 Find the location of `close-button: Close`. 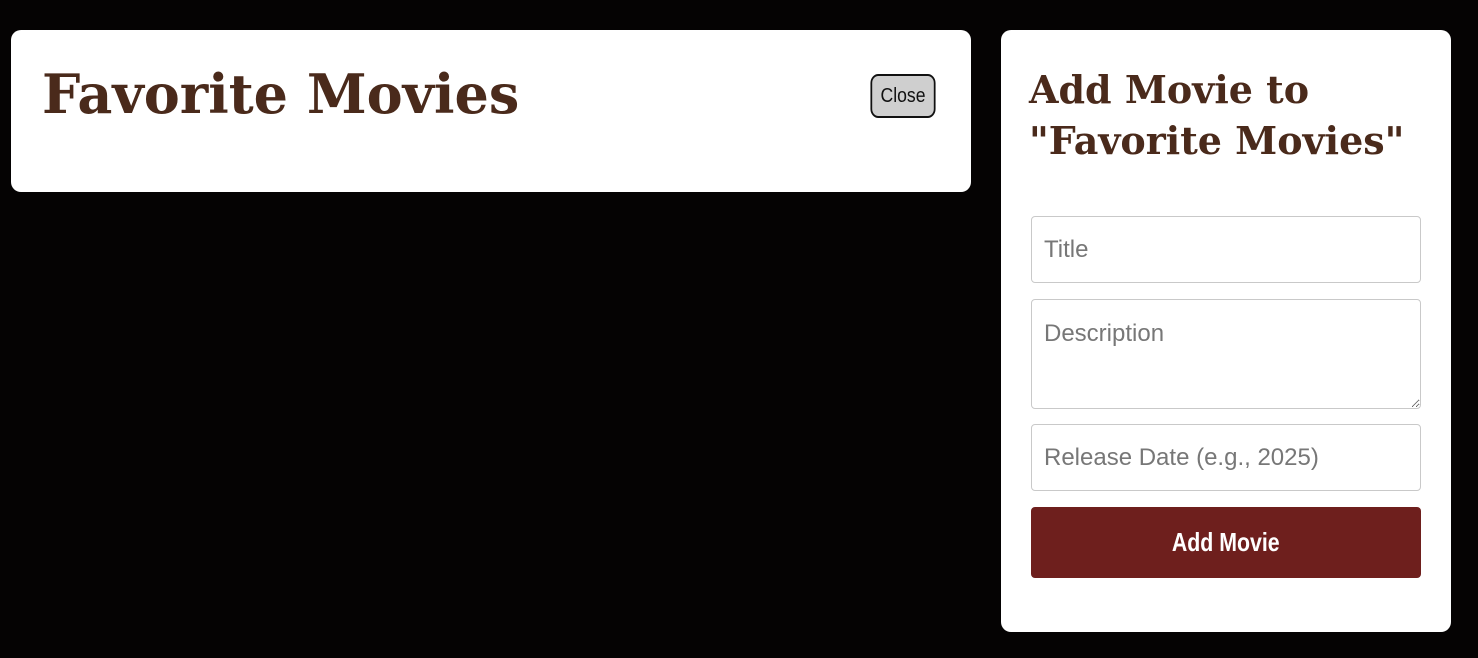

close-button: Close is located at coordinates (903, 96).